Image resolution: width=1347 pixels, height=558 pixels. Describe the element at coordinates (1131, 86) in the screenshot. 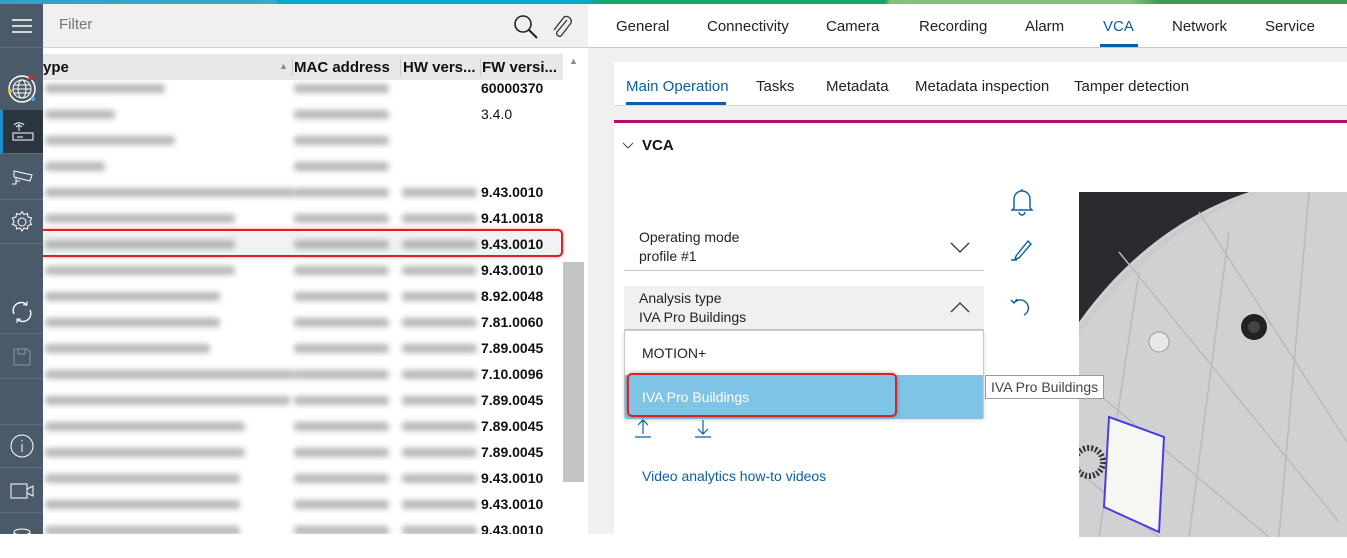

I see `subtab-tamper-detection: Tamper detection` at that location.